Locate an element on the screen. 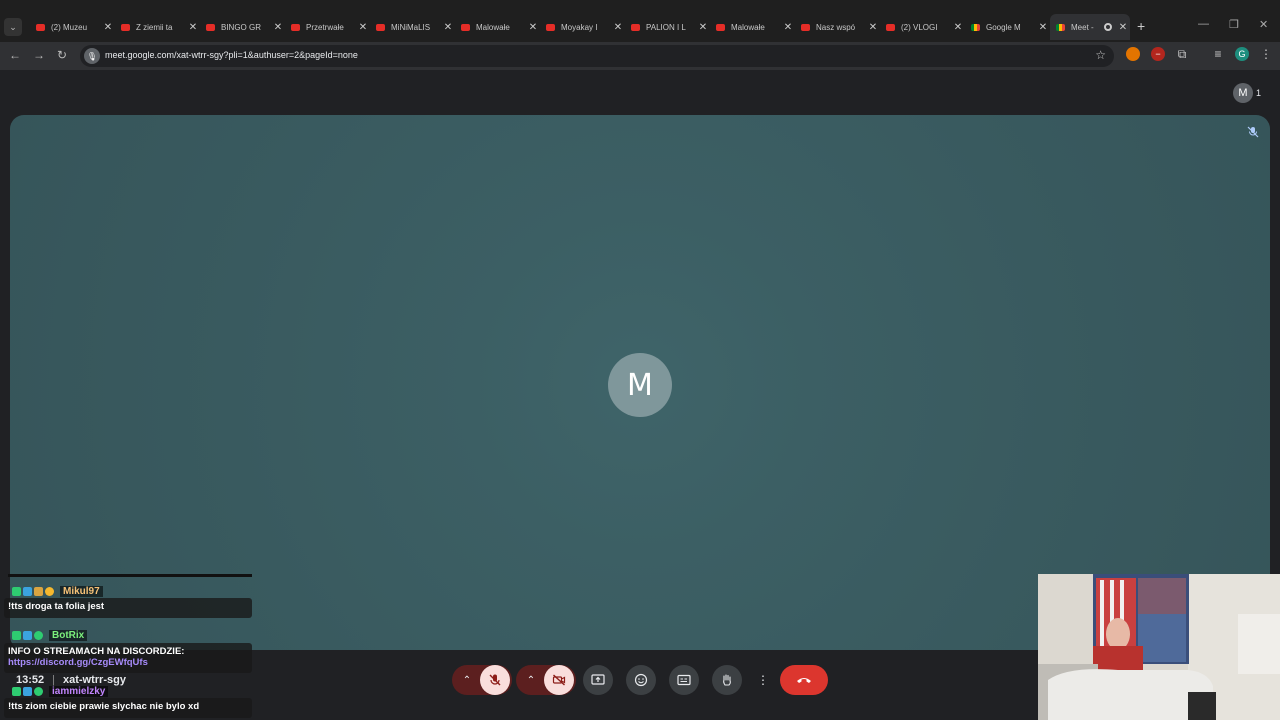  audio-settings-chevron-icon: ⌃ is located at coordinates (467, 680).